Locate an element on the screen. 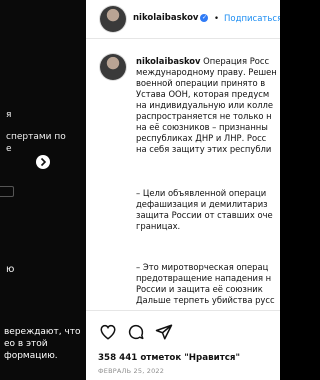 This screenshot has height=380, width=320. comment-icon is located at coordinates (136, 332).